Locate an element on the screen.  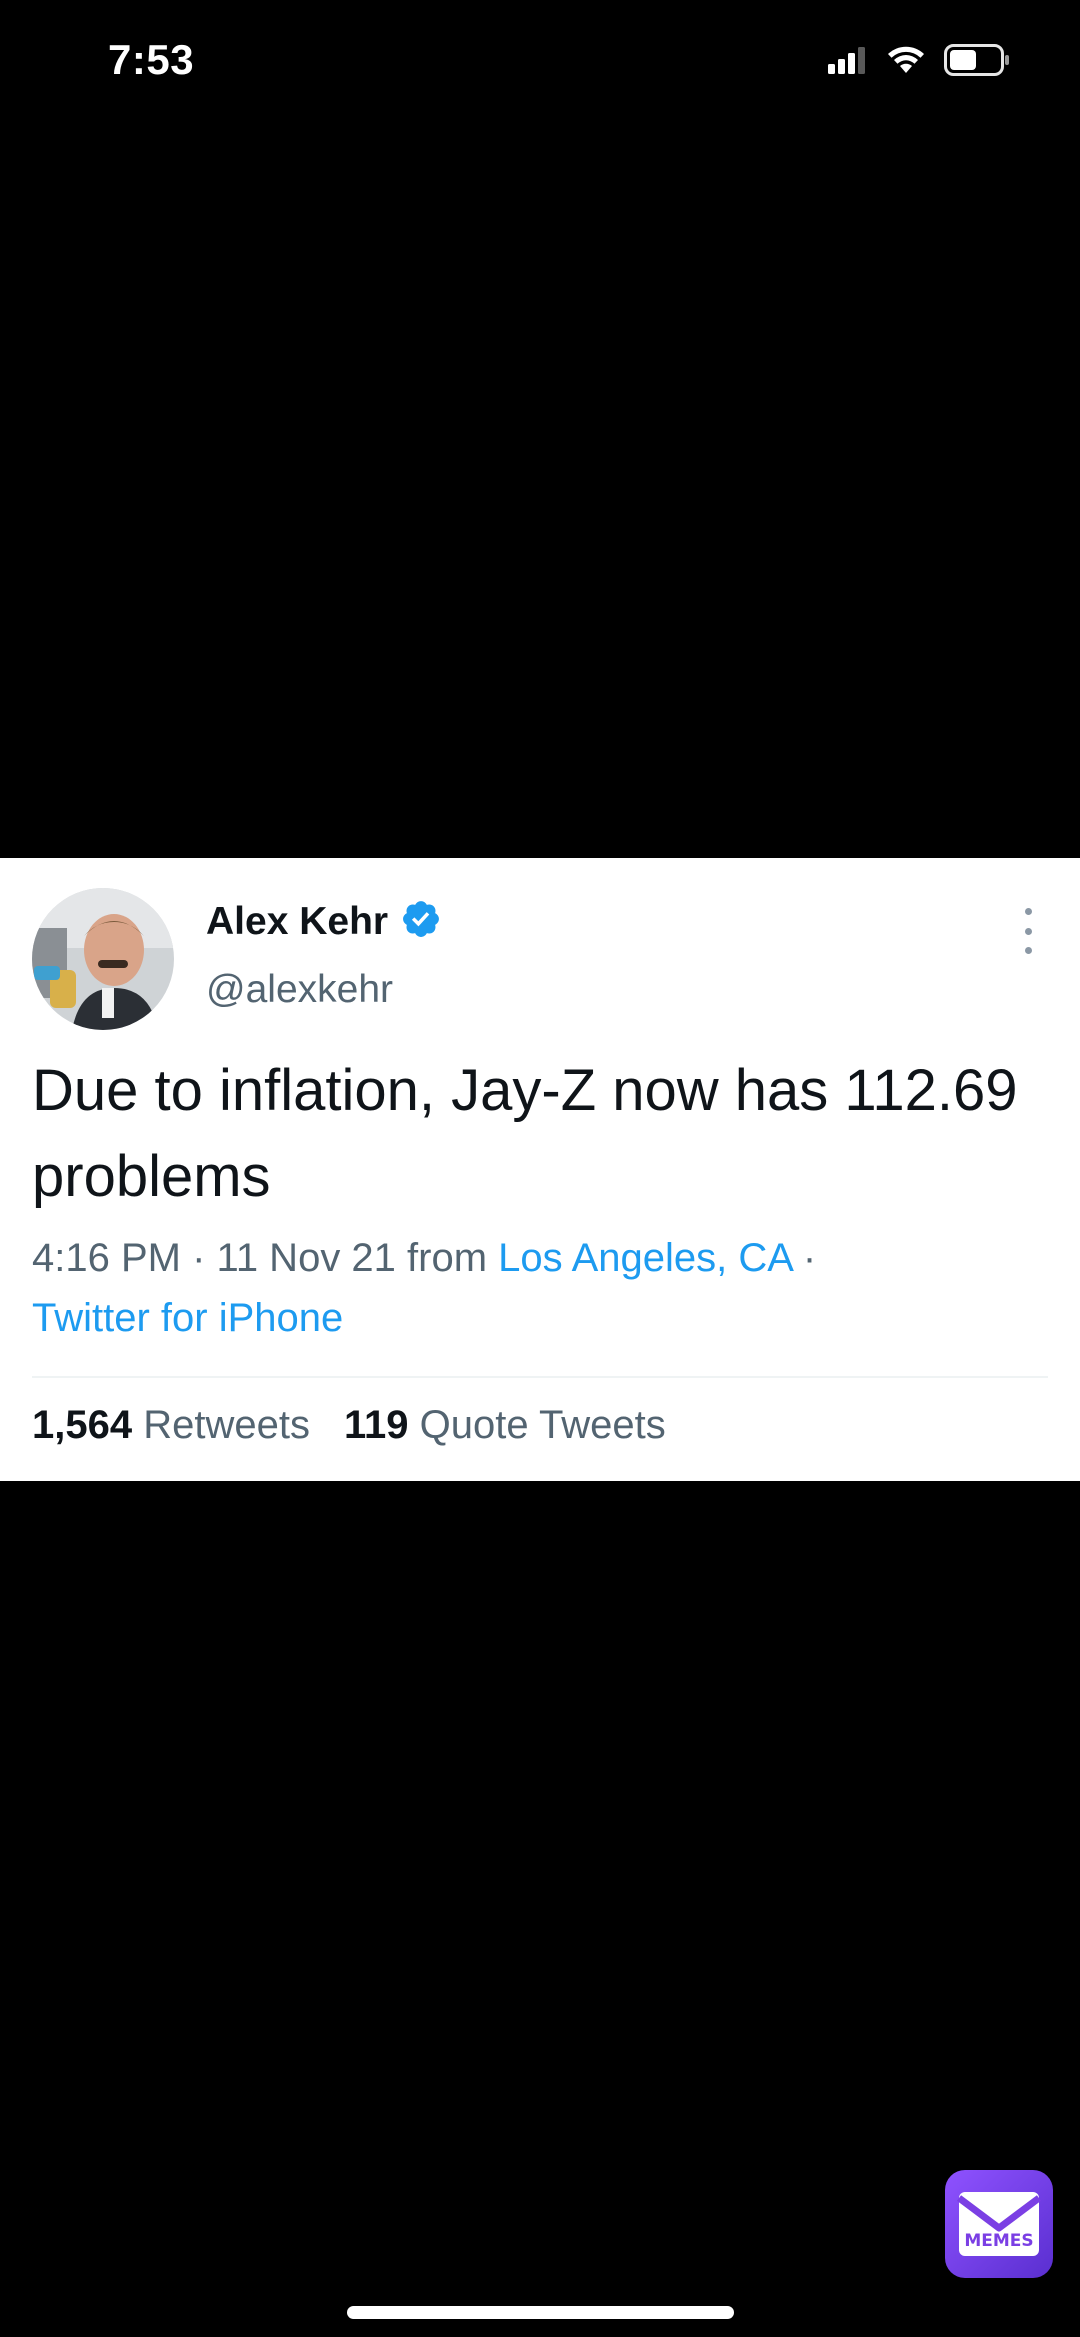
tweet-date: 11 Nov 21 is located at coordinates (306, 1258).